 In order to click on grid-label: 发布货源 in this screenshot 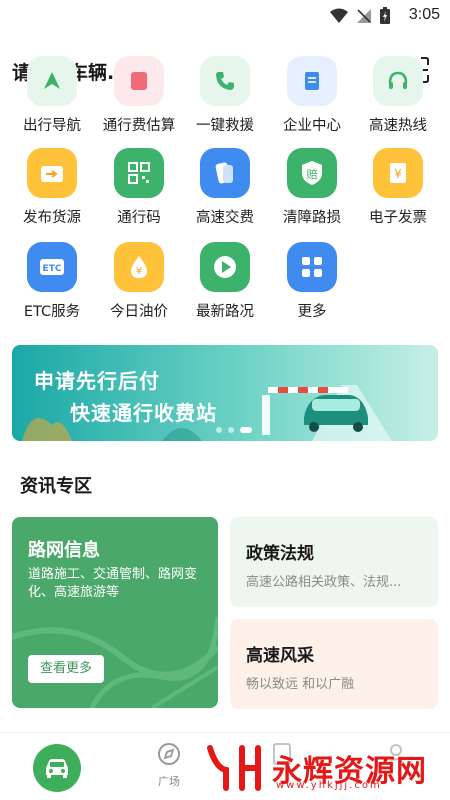, I will do `click(52, 218)`.